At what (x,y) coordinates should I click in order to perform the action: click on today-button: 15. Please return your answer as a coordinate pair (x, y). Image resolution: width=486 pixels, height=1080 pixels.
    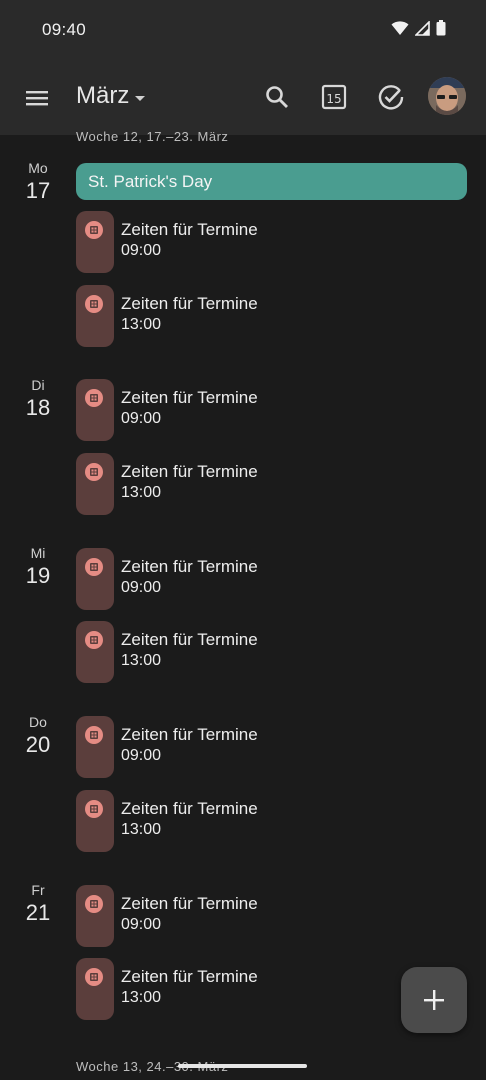
    Looking at the image, I should click on (334, 97).